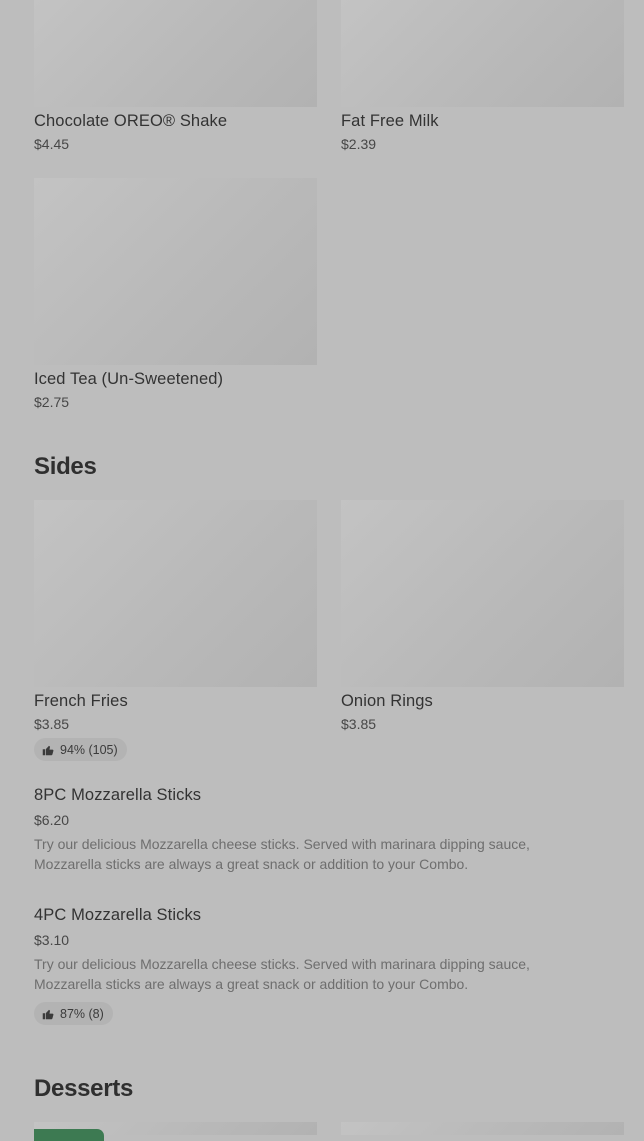  I want to click on item-name: French Fries, so click(81, 701).